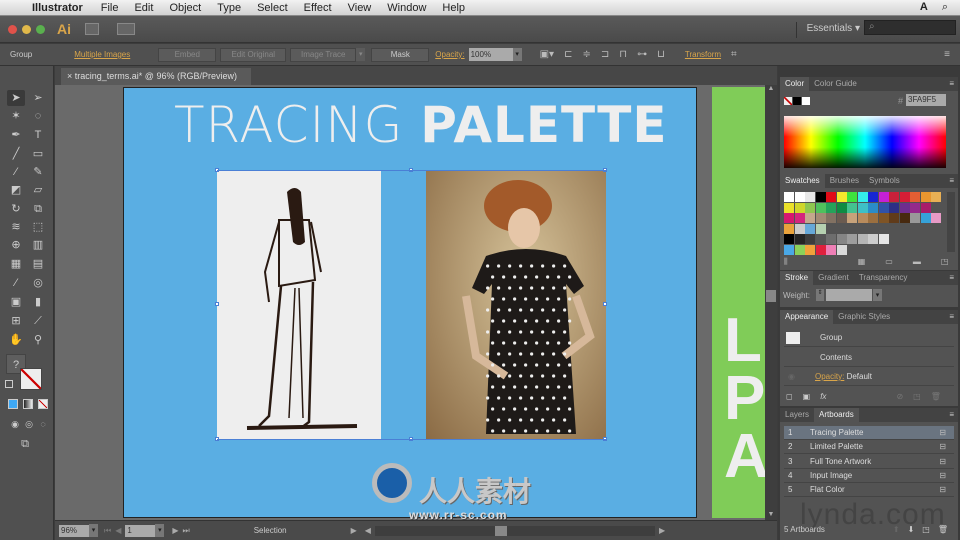  I want to click on appearance-row-contents: Contents, so click(869, 357).